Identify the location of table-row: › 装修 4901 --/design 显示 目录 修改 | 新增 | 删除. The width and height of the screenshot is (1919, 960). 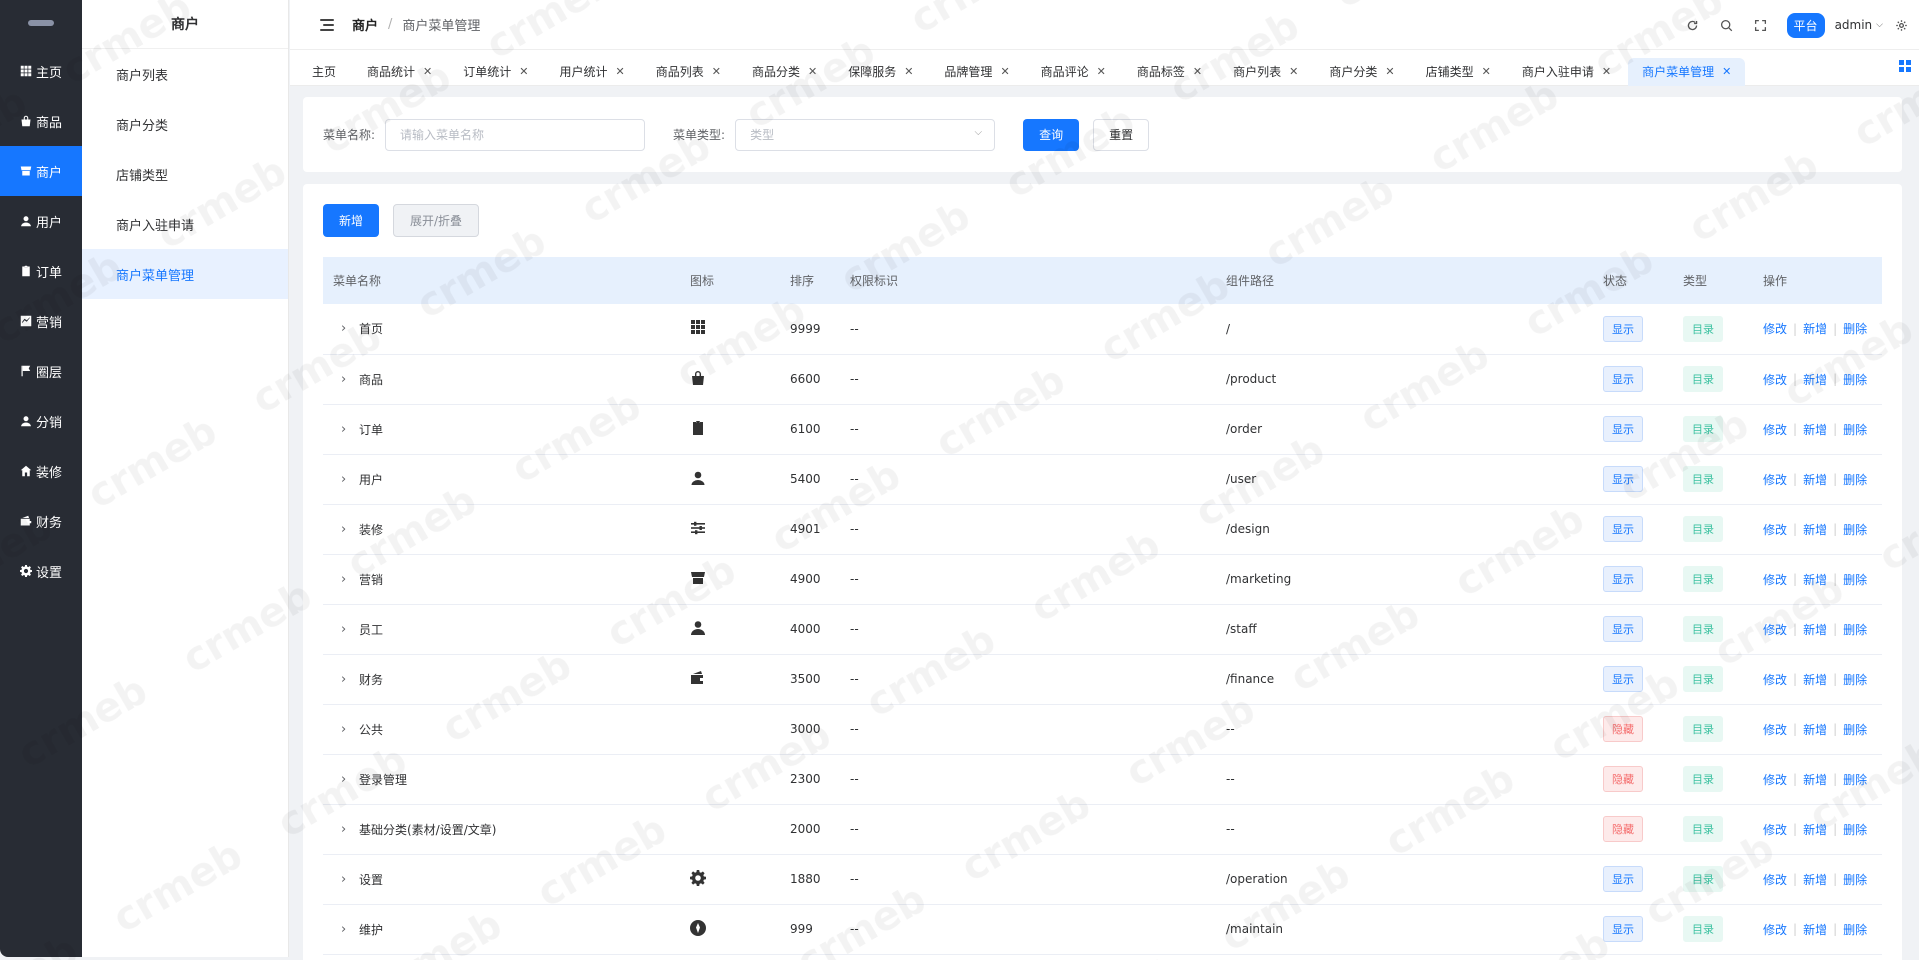
(1102, 529).